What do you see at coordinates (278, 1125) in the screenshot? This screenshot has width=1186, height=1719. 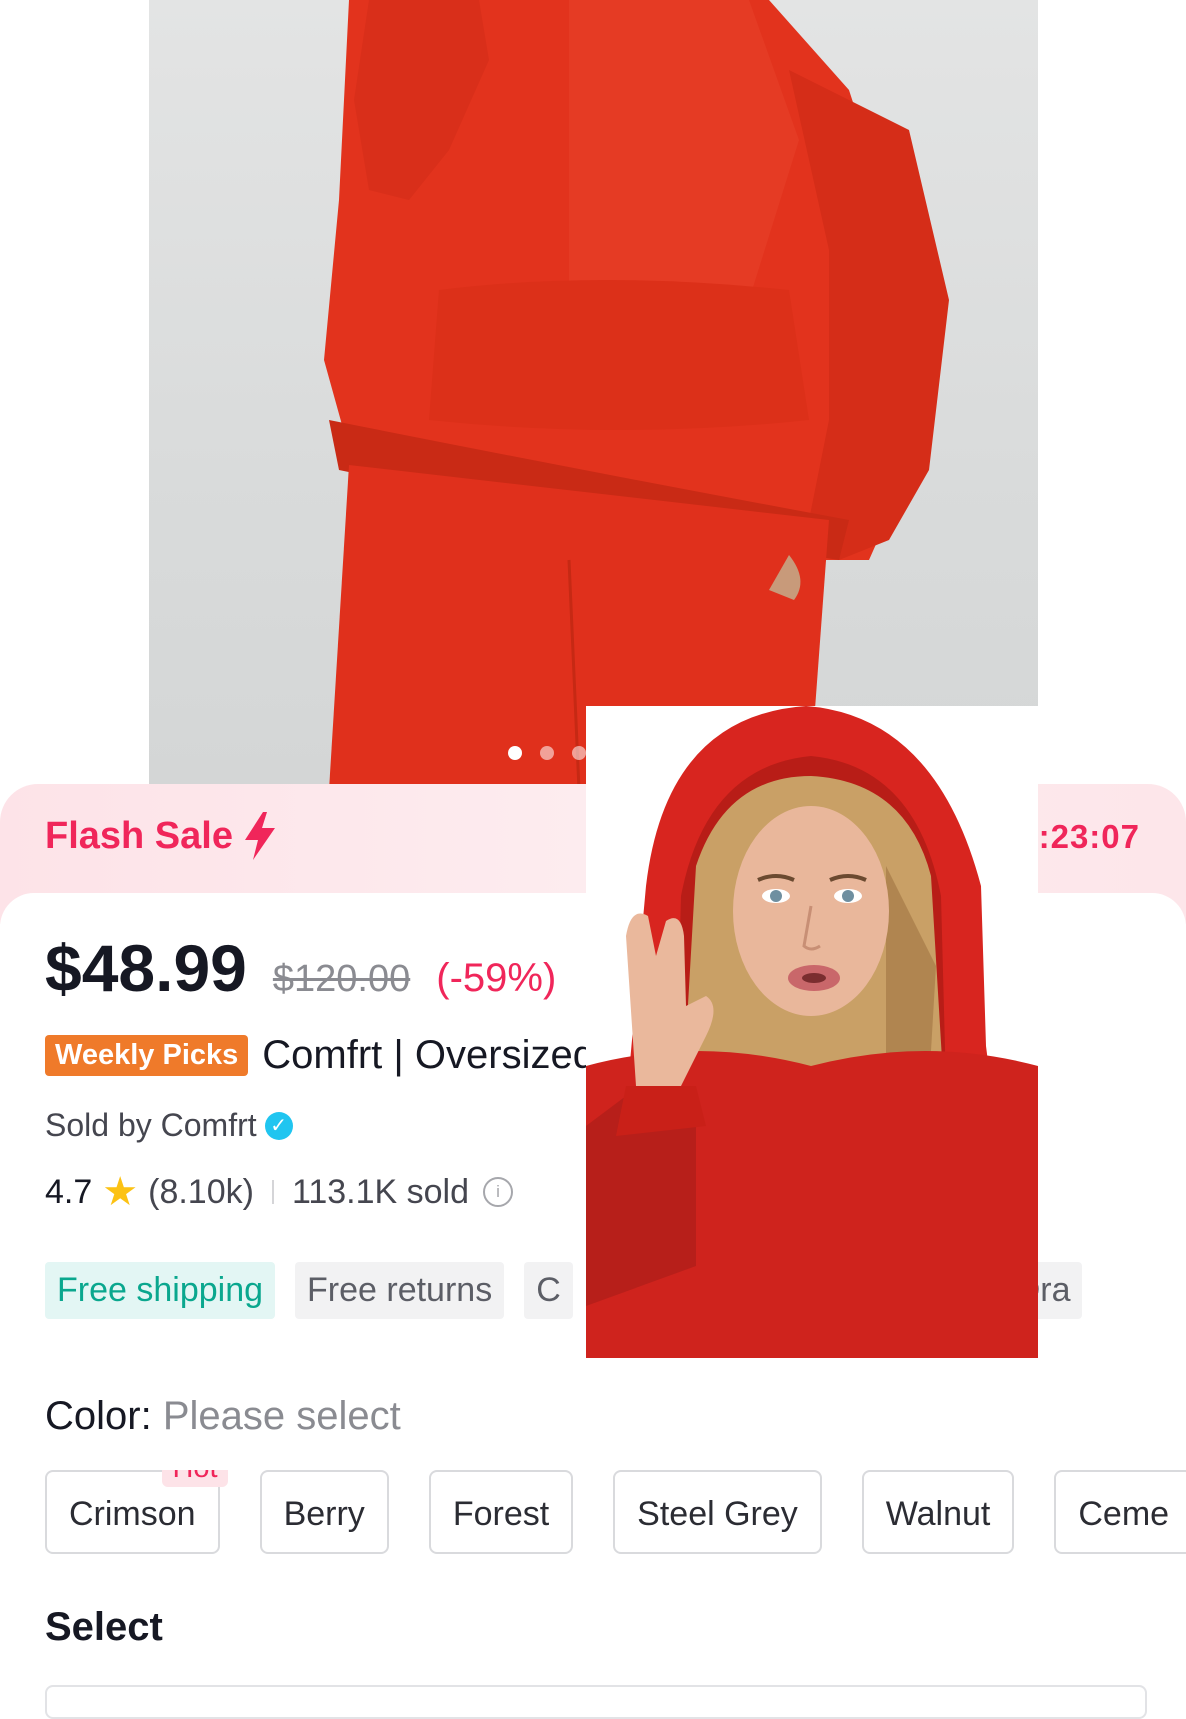 I see `verified-check-icon: ✓` at bounding box center [278, 1125].